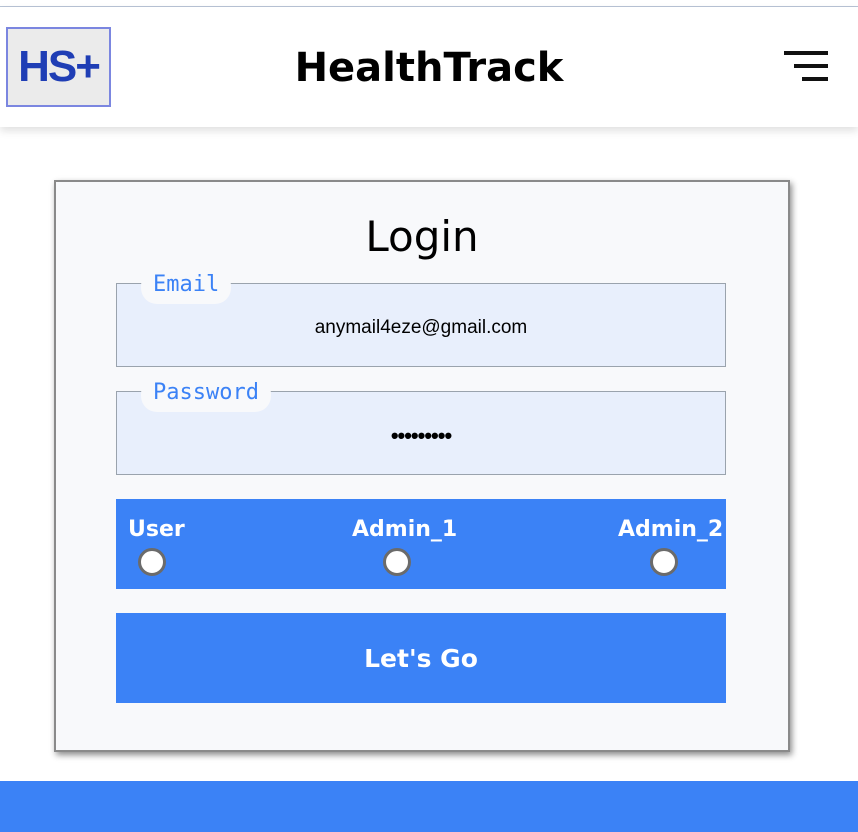 This screenshot has height=832, width=858. I want to click on hamburger-menu-icon, so click(806, 67).